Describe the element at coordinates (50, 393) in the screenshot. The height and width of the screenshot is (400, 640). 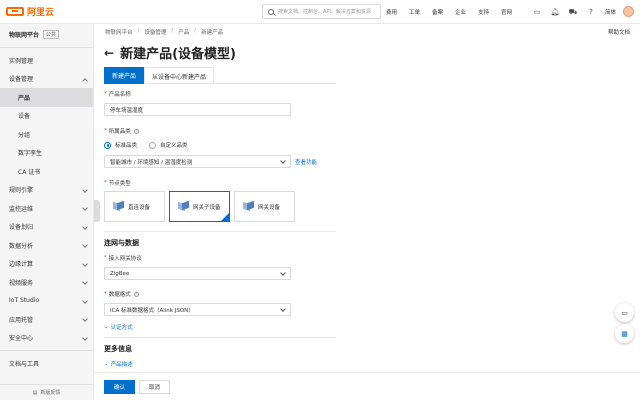
I see `feedback-label: 新版反馈` at that location.